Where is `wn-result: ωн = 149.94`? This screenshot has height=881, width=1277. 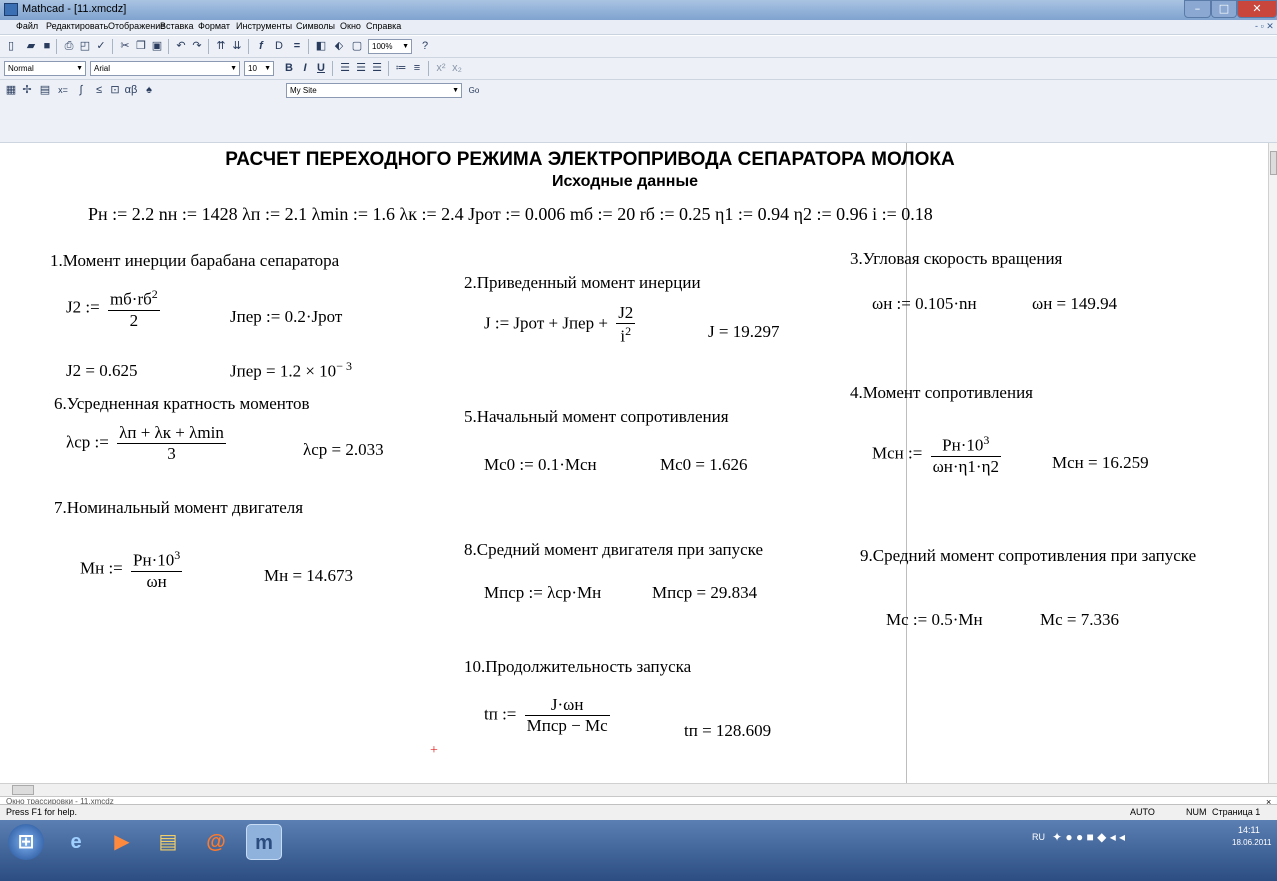 wn-result: ωн = 149.94 is located at coordinates (1074, 304).